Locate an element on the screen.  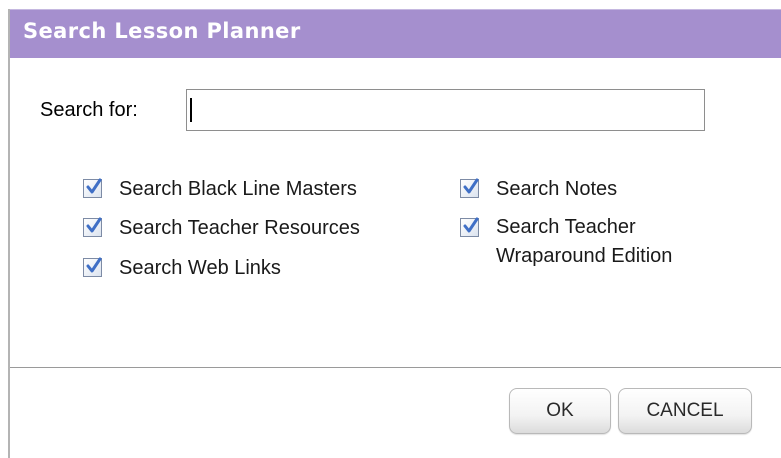
option-notes: Search Notes is located at coordinates (538, 189).